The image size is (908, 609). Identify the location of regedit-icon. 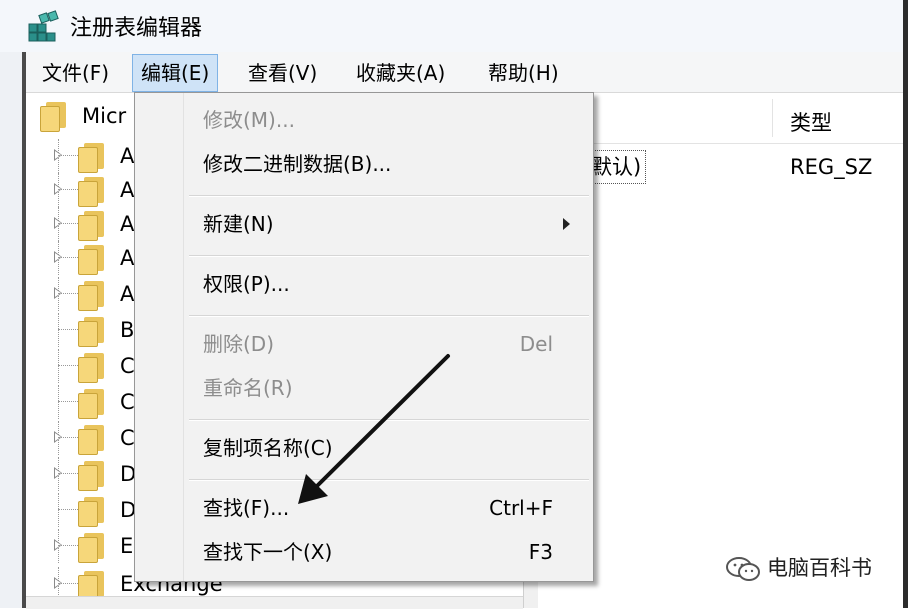
(43, 26).